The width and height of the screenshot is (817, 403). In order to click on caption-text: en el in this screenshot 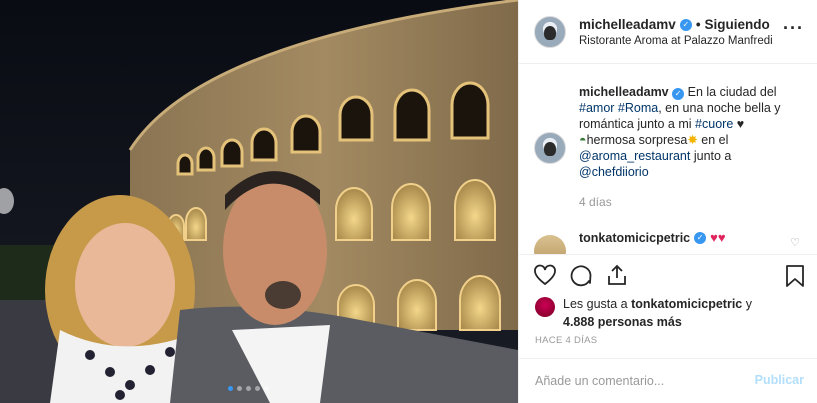, I will do `click(715, 140)`.